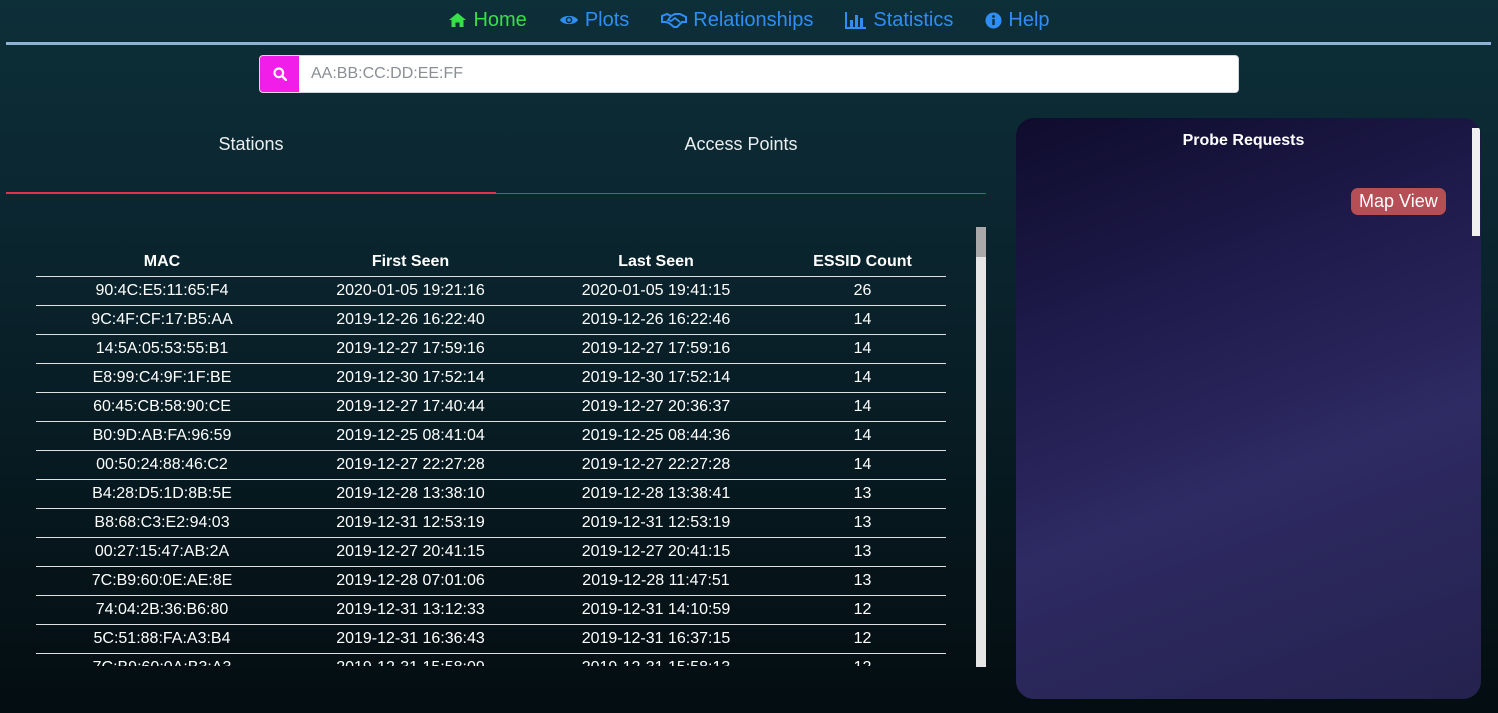  I want to click on table-scrollbar, so click(981, 447).